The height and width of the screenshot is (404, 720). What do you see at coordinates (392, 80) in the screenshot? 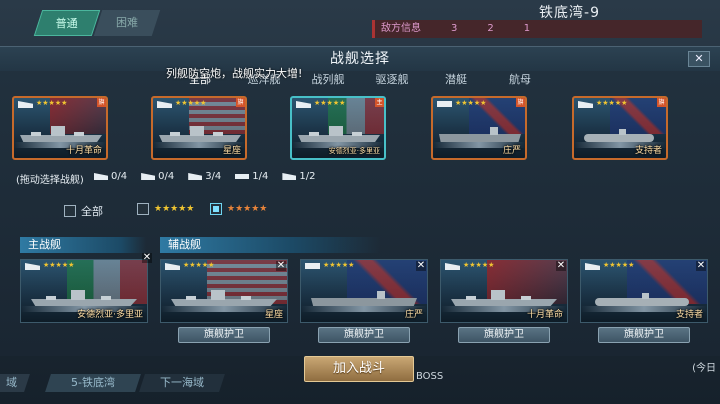
I see `tab-destroyer: 驱逐舰` at bounding box center [392, 80].